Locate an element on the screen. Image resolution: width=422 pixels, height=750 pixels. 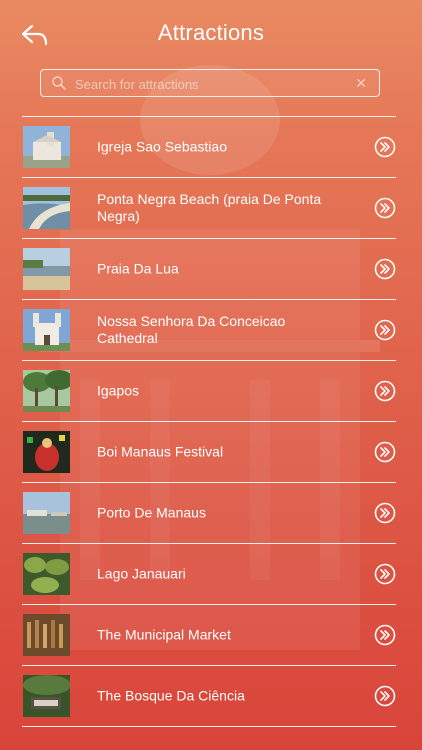
list-item-label: Ponta Negra Beach (praia De Ponta Negra) is located at coordinates (209, 207).